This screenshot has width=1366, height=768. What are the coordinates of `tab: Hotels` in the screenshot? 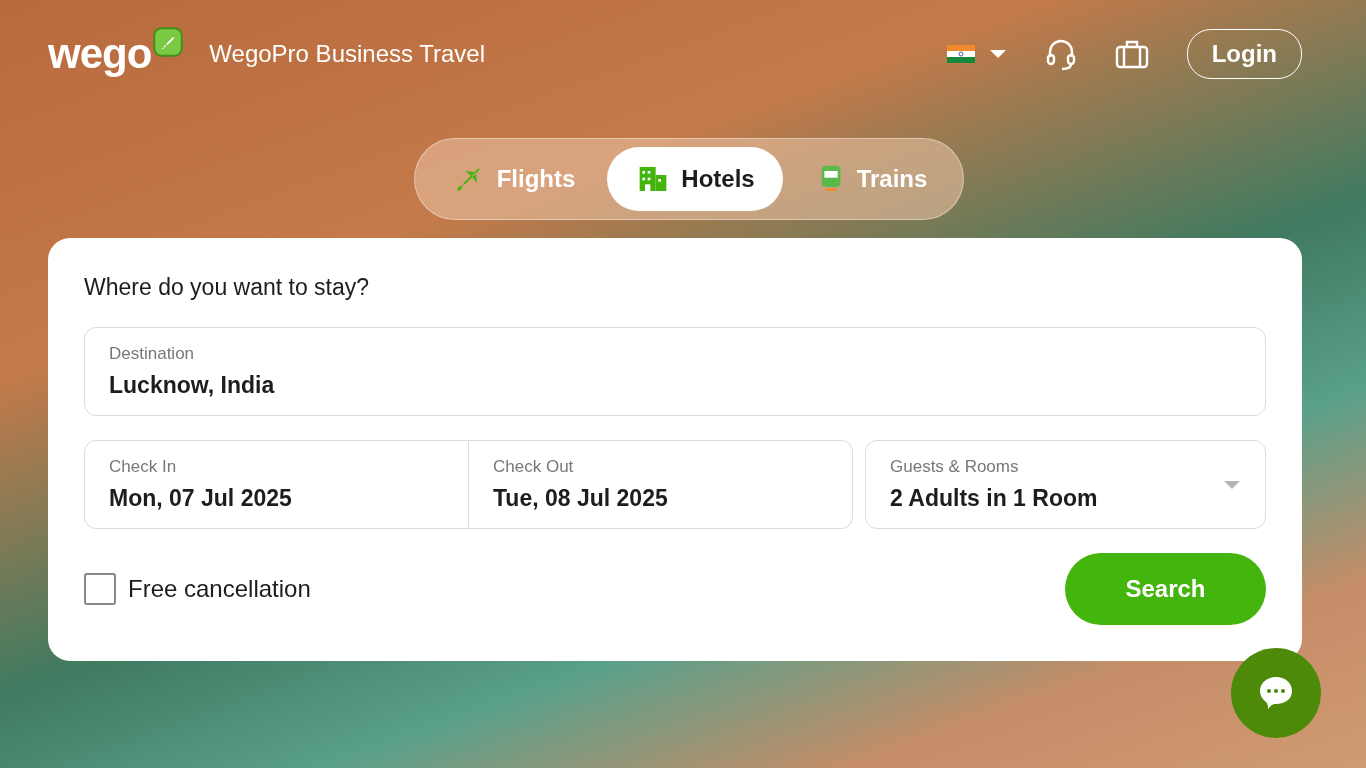 It's located at (695, 179).